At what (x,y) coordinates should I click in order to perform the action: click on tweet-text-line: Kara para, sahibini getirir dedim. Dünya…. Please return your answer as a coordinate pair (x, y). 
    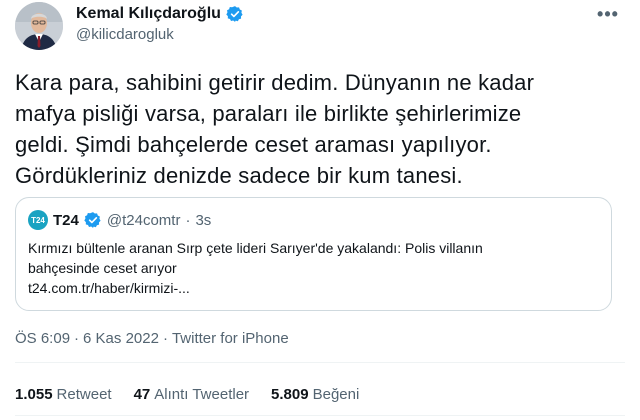
    Looking at the image, I should click on (275, 82).